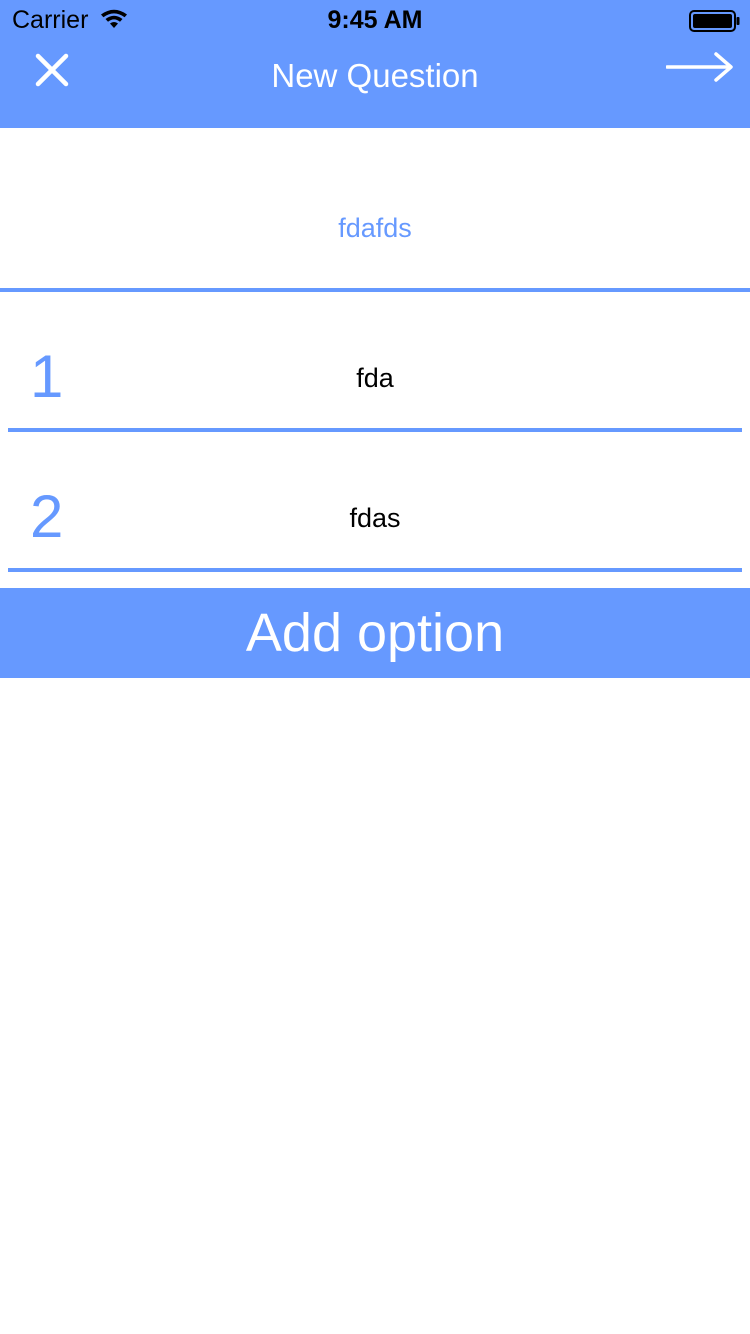 The width and height of the screenshot is (750, 1334). I want to click on status-time: 9:45 AM, so click(375, 20).